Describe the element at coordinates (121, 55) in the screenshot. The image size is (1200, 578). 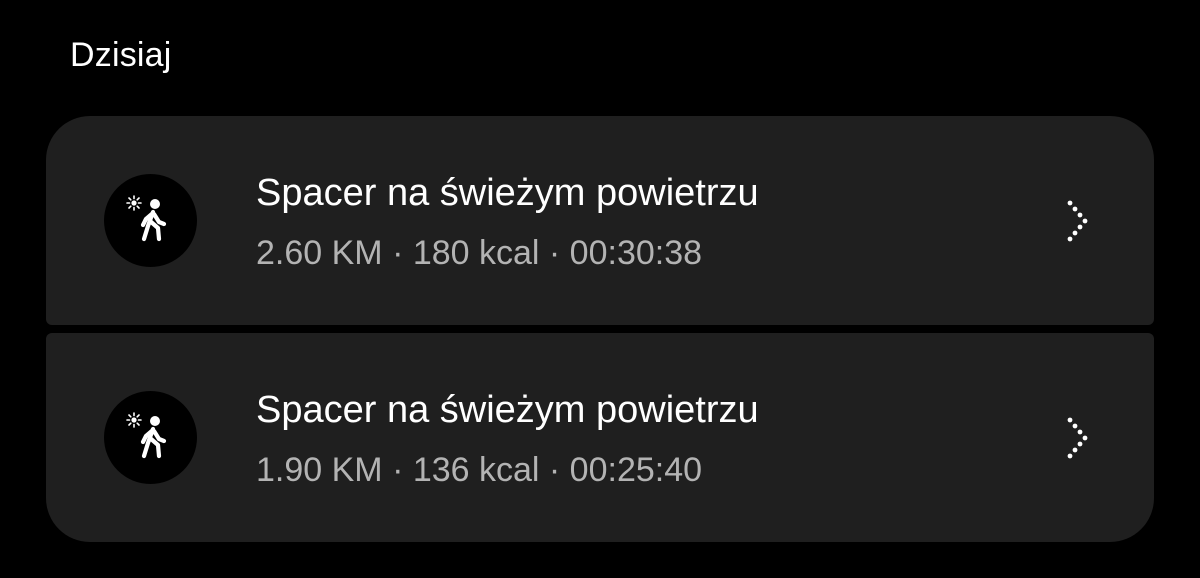
I see `section-title: Dzisiaj` at that location.